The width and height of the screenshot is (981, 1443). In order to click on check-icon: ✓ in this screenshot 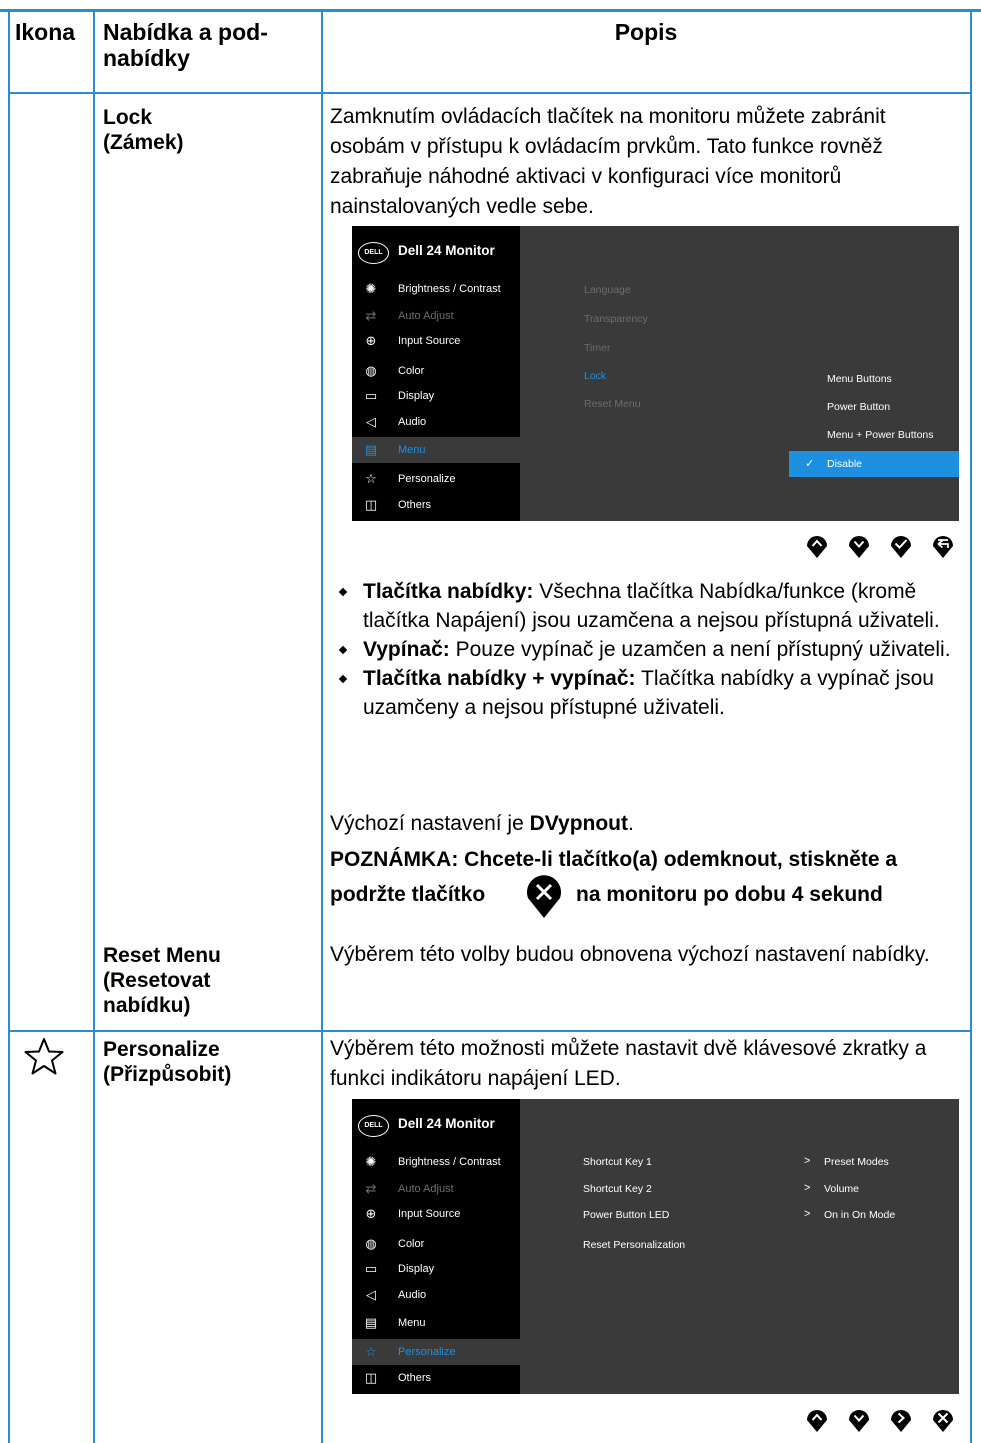, I will do `click(810, 464)`.